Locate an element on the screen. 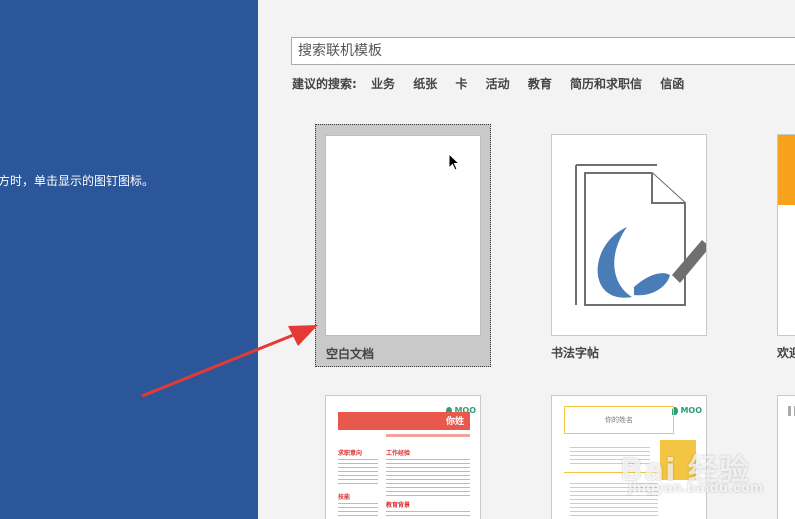  baidu-watermark: Bai 经验 jingyan.baidu.com is located at coordinates (692, 474).